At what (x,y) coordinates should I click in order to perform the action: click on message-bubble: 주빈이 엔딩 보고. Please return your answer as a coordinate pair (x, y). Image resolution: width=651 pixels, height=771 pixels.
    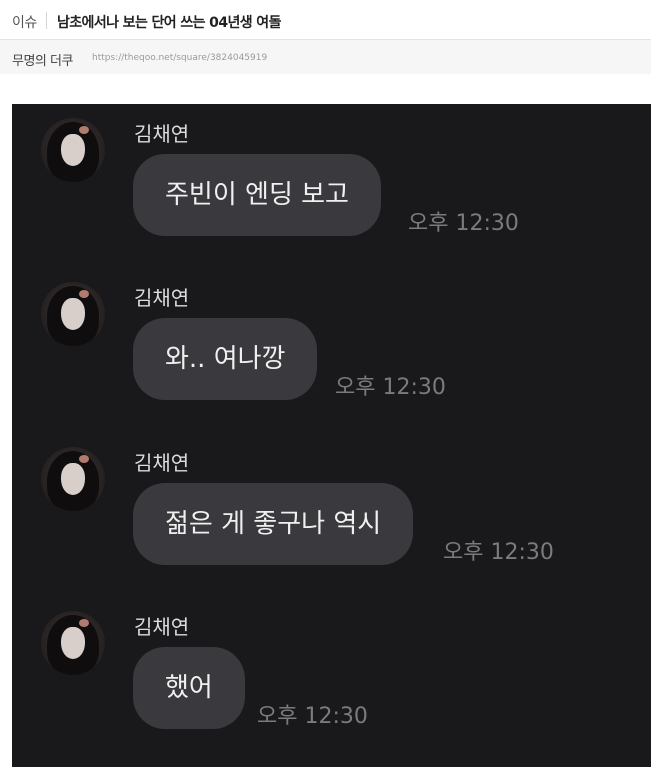
    Looking at the image, I should click on (257, 195).